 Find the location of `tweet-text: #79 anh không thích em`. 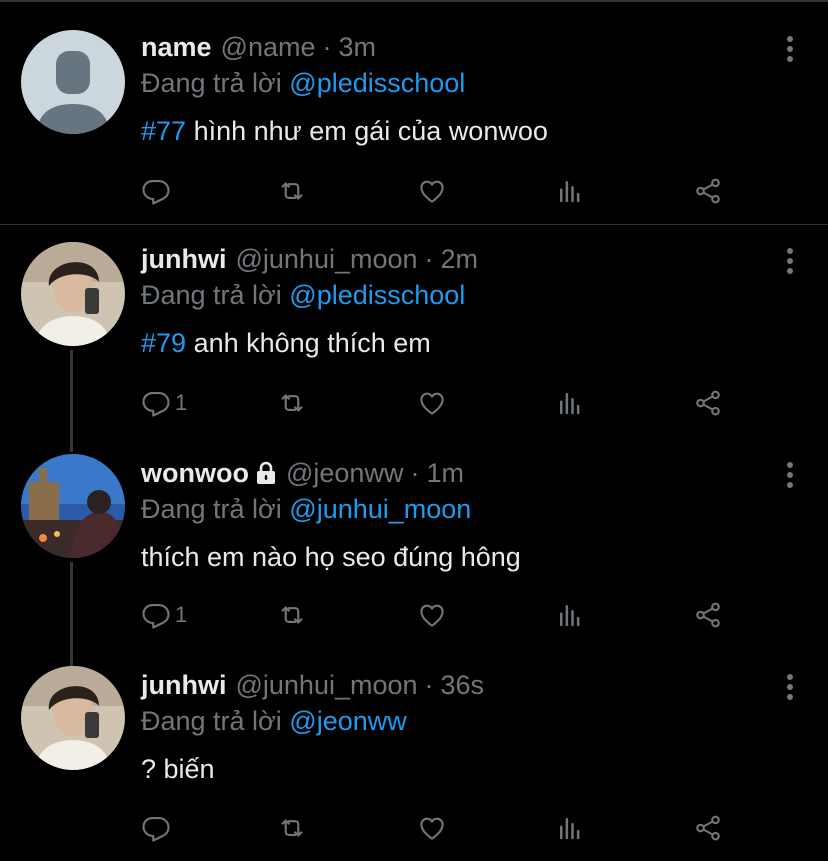

tweet-text: #79 anh không thích em is located at coordinates (454, 343).